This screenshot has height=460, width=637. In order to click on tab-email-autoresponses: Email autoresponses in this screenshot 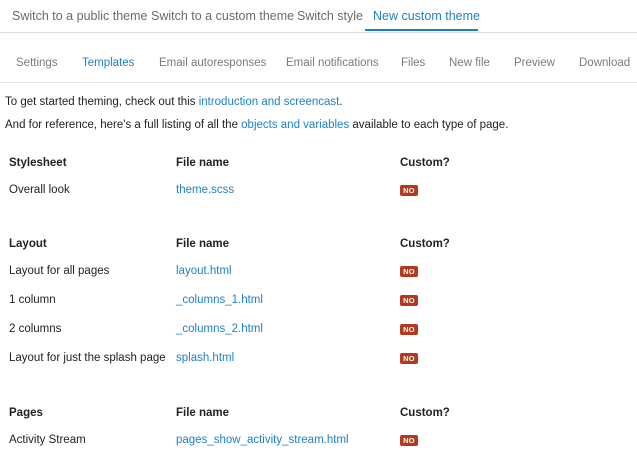, I will do `click(212, 63)`.